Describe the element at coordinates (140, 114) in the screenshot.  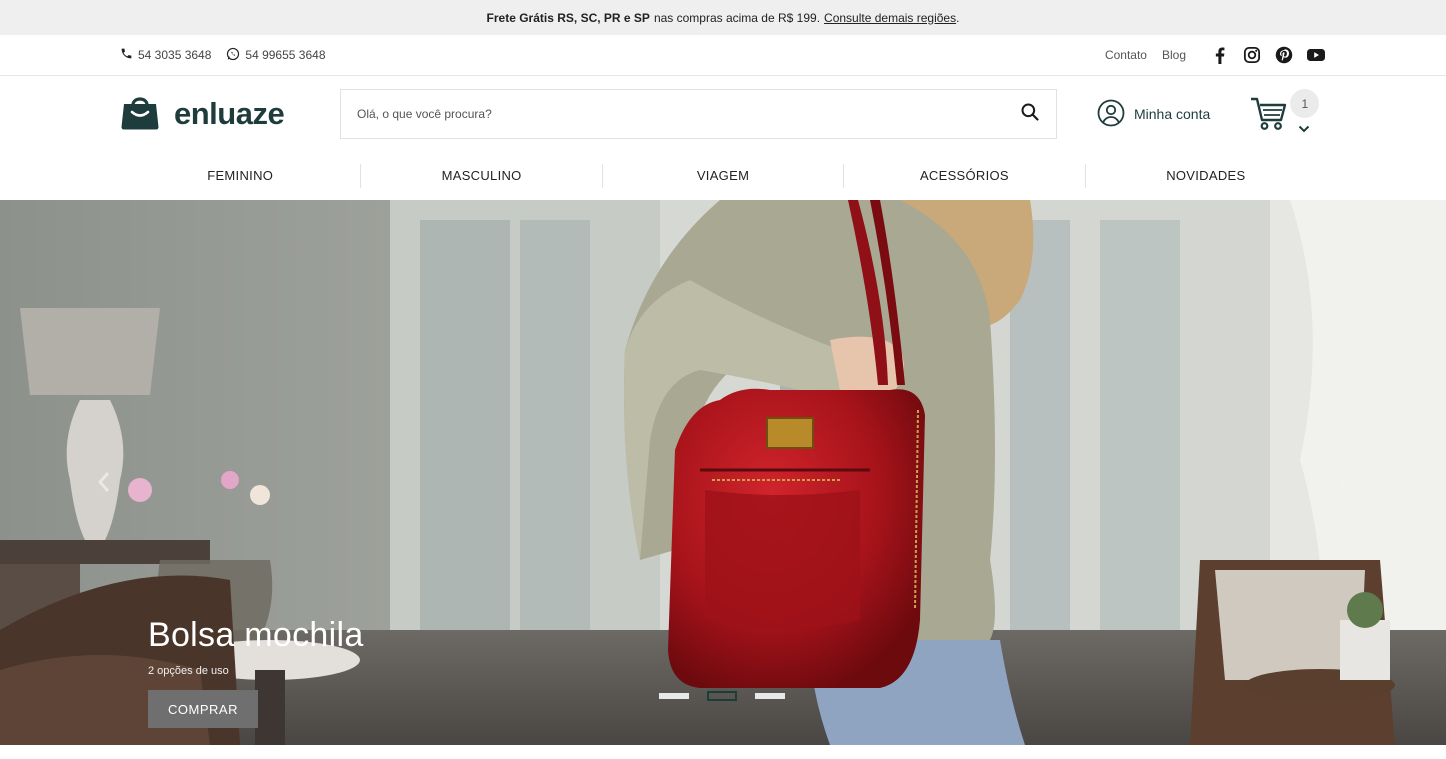
I see `bag-logo-icon` at that location.